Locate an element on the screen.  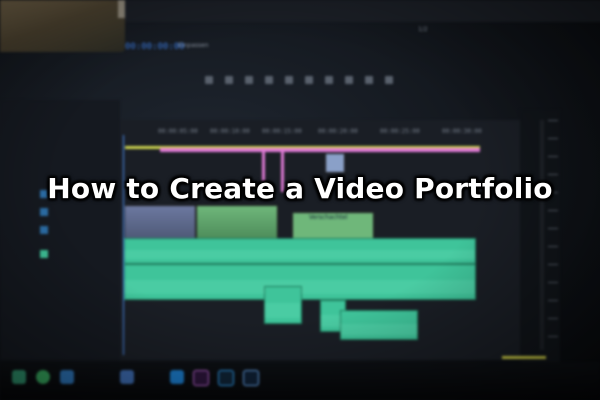
extract-icon is located at coordinates (349, 80).